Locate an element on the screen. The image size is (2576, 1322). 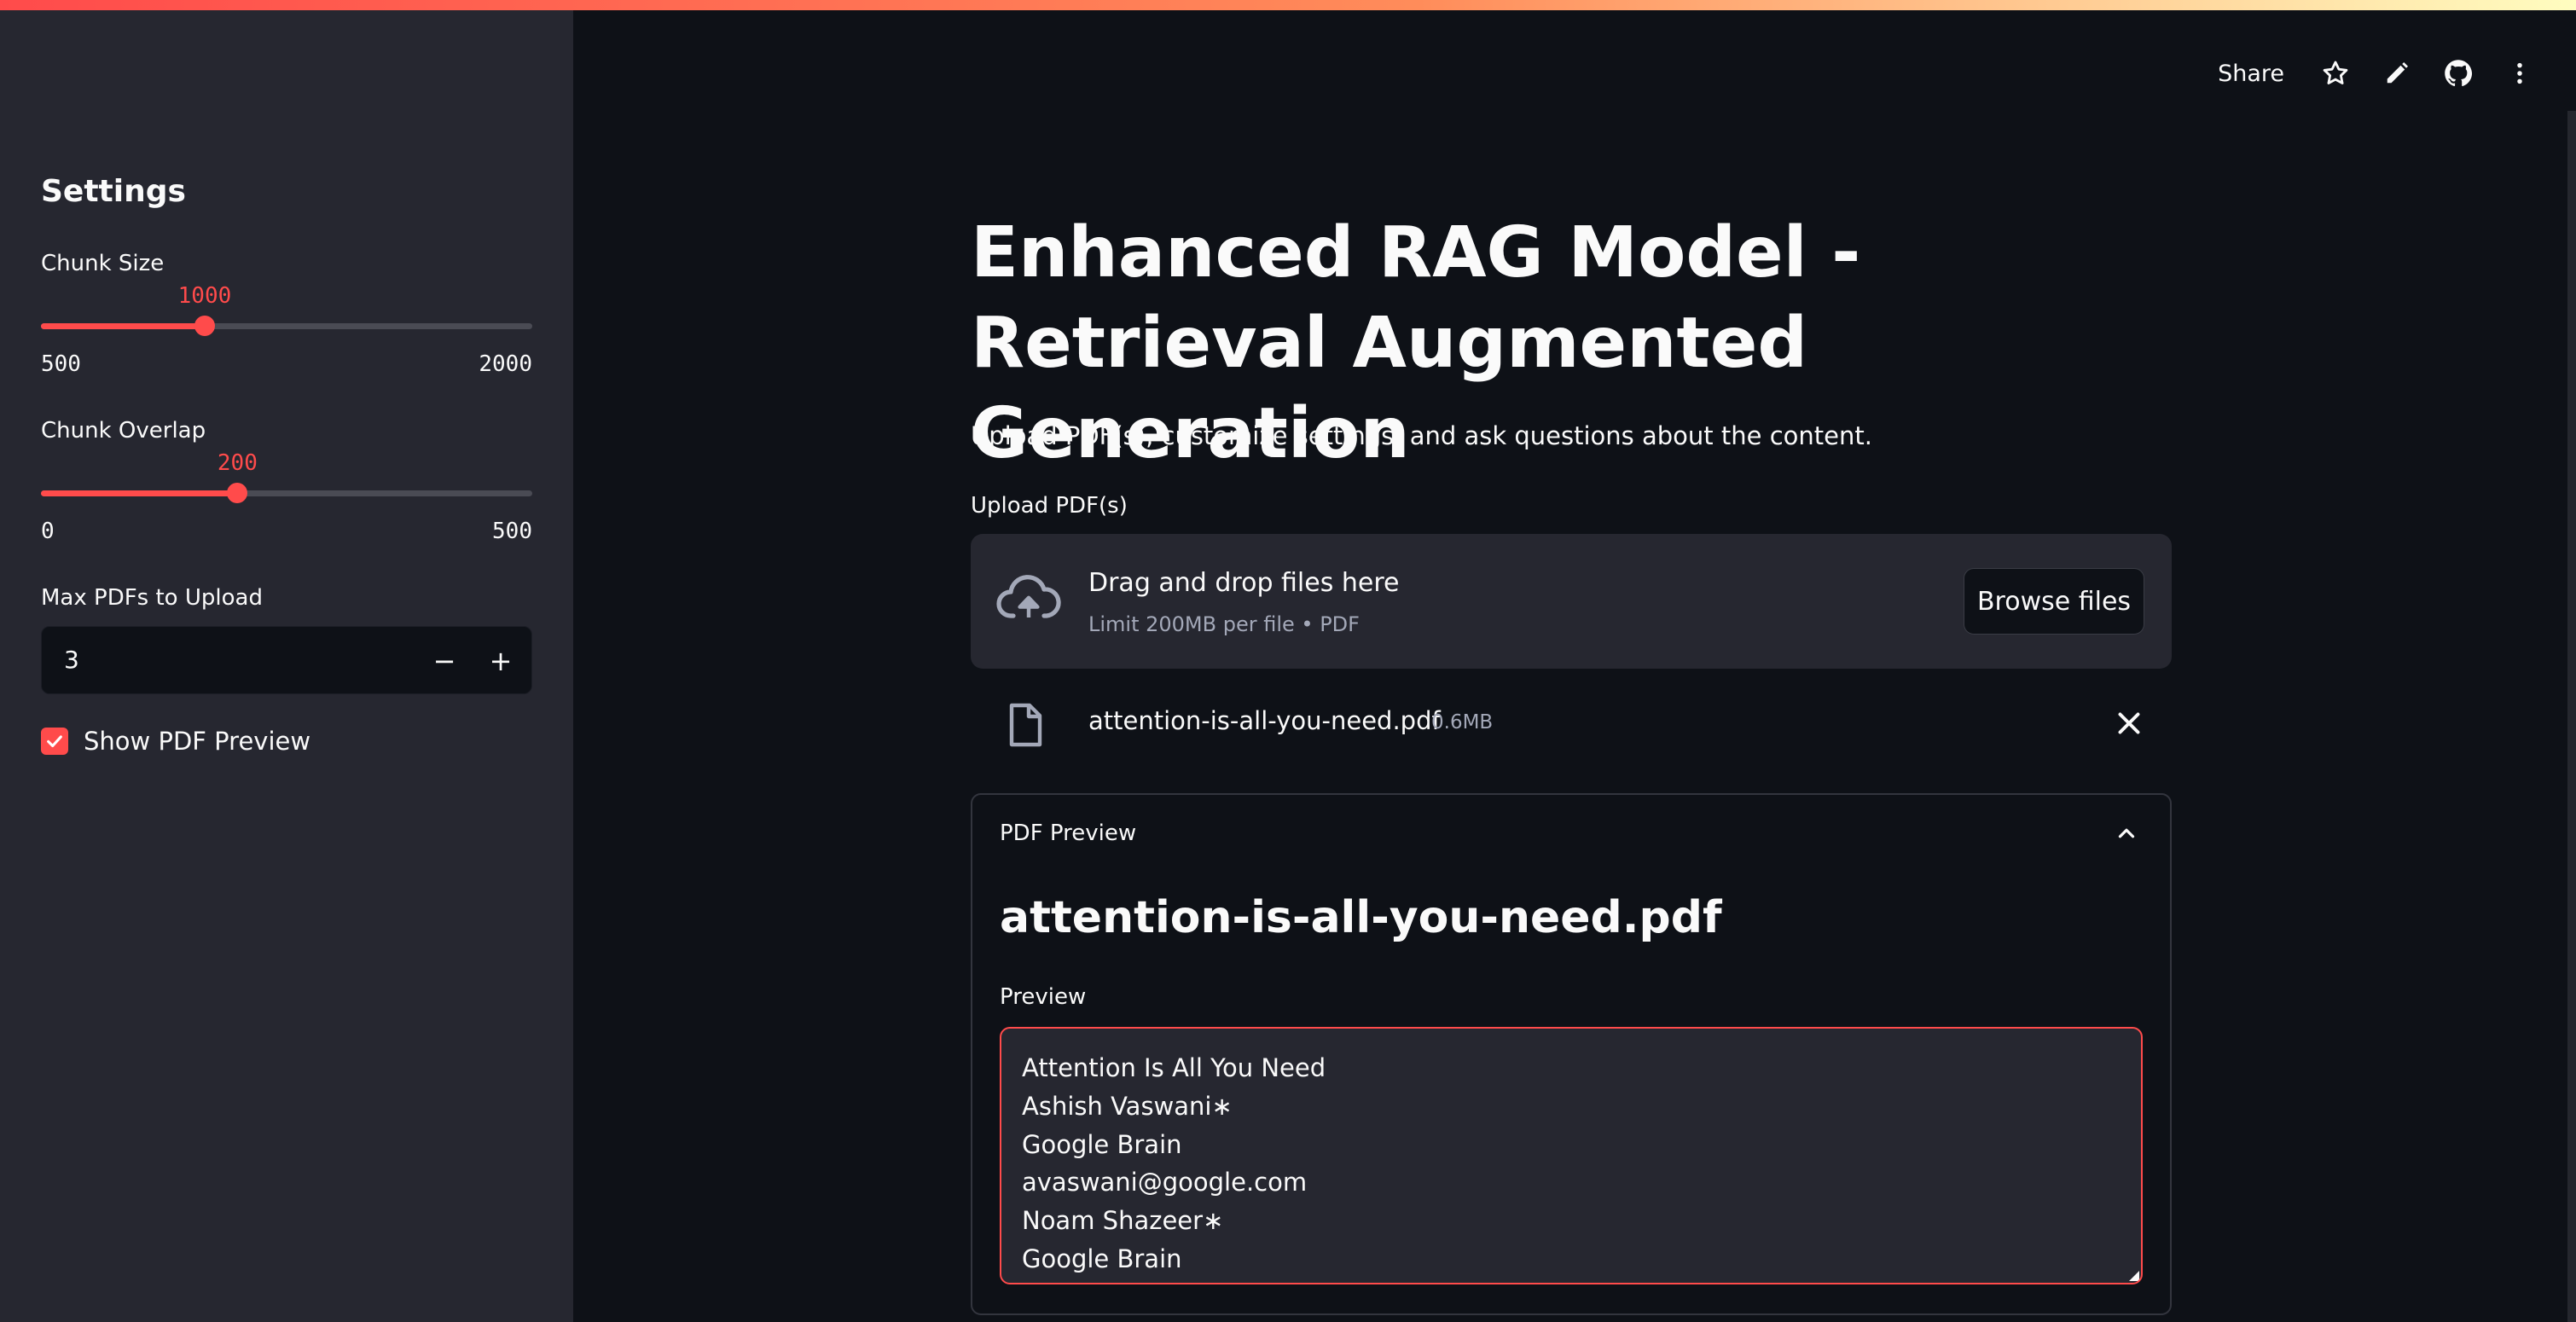
dropzone-instructions: Drag and drop files here is located at coordinates (1244, 583).